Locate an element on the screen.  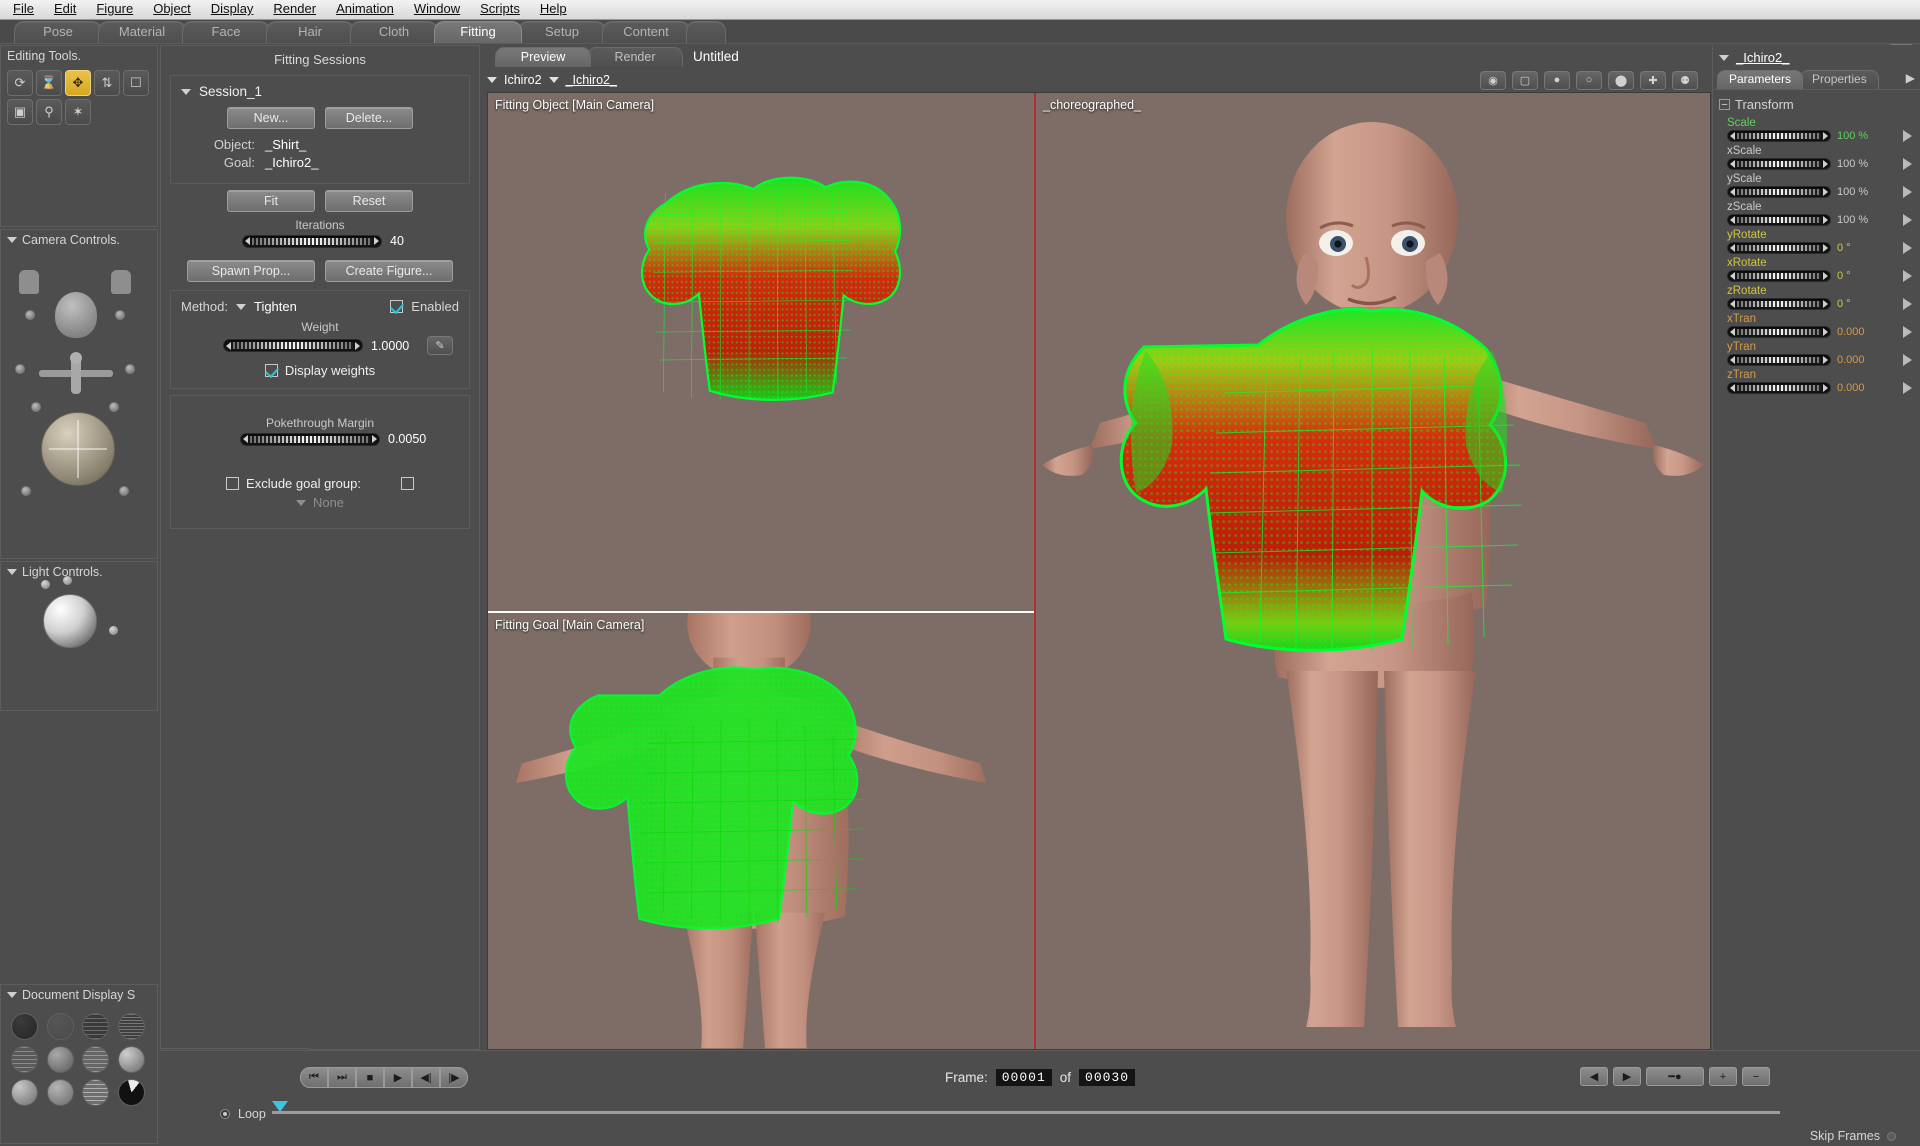
param-xrotate-value: 0 ° is located at coordinates (1858, 276).